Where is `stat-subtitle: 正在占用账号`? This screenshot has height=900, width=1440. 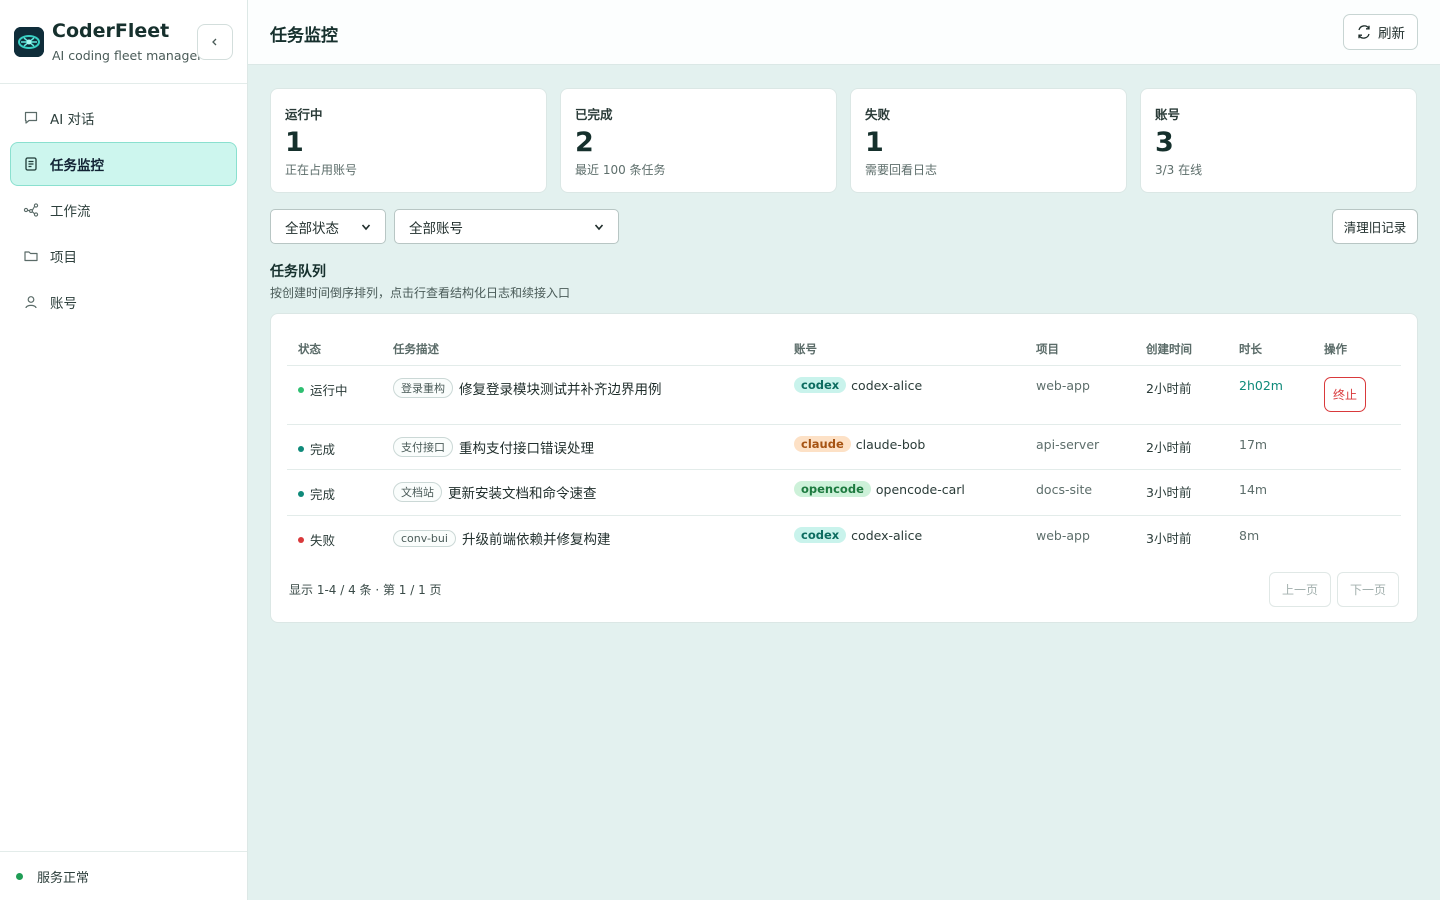
stat-subtitle: 正在占用账号 is located at coordinates (321, 170).